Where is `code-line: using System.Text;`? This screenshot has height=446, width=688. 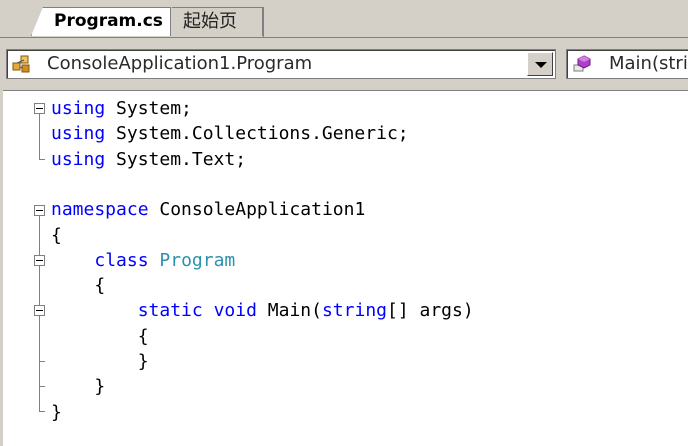
code-line: using System.Text; is located at coordinates (148, 159).